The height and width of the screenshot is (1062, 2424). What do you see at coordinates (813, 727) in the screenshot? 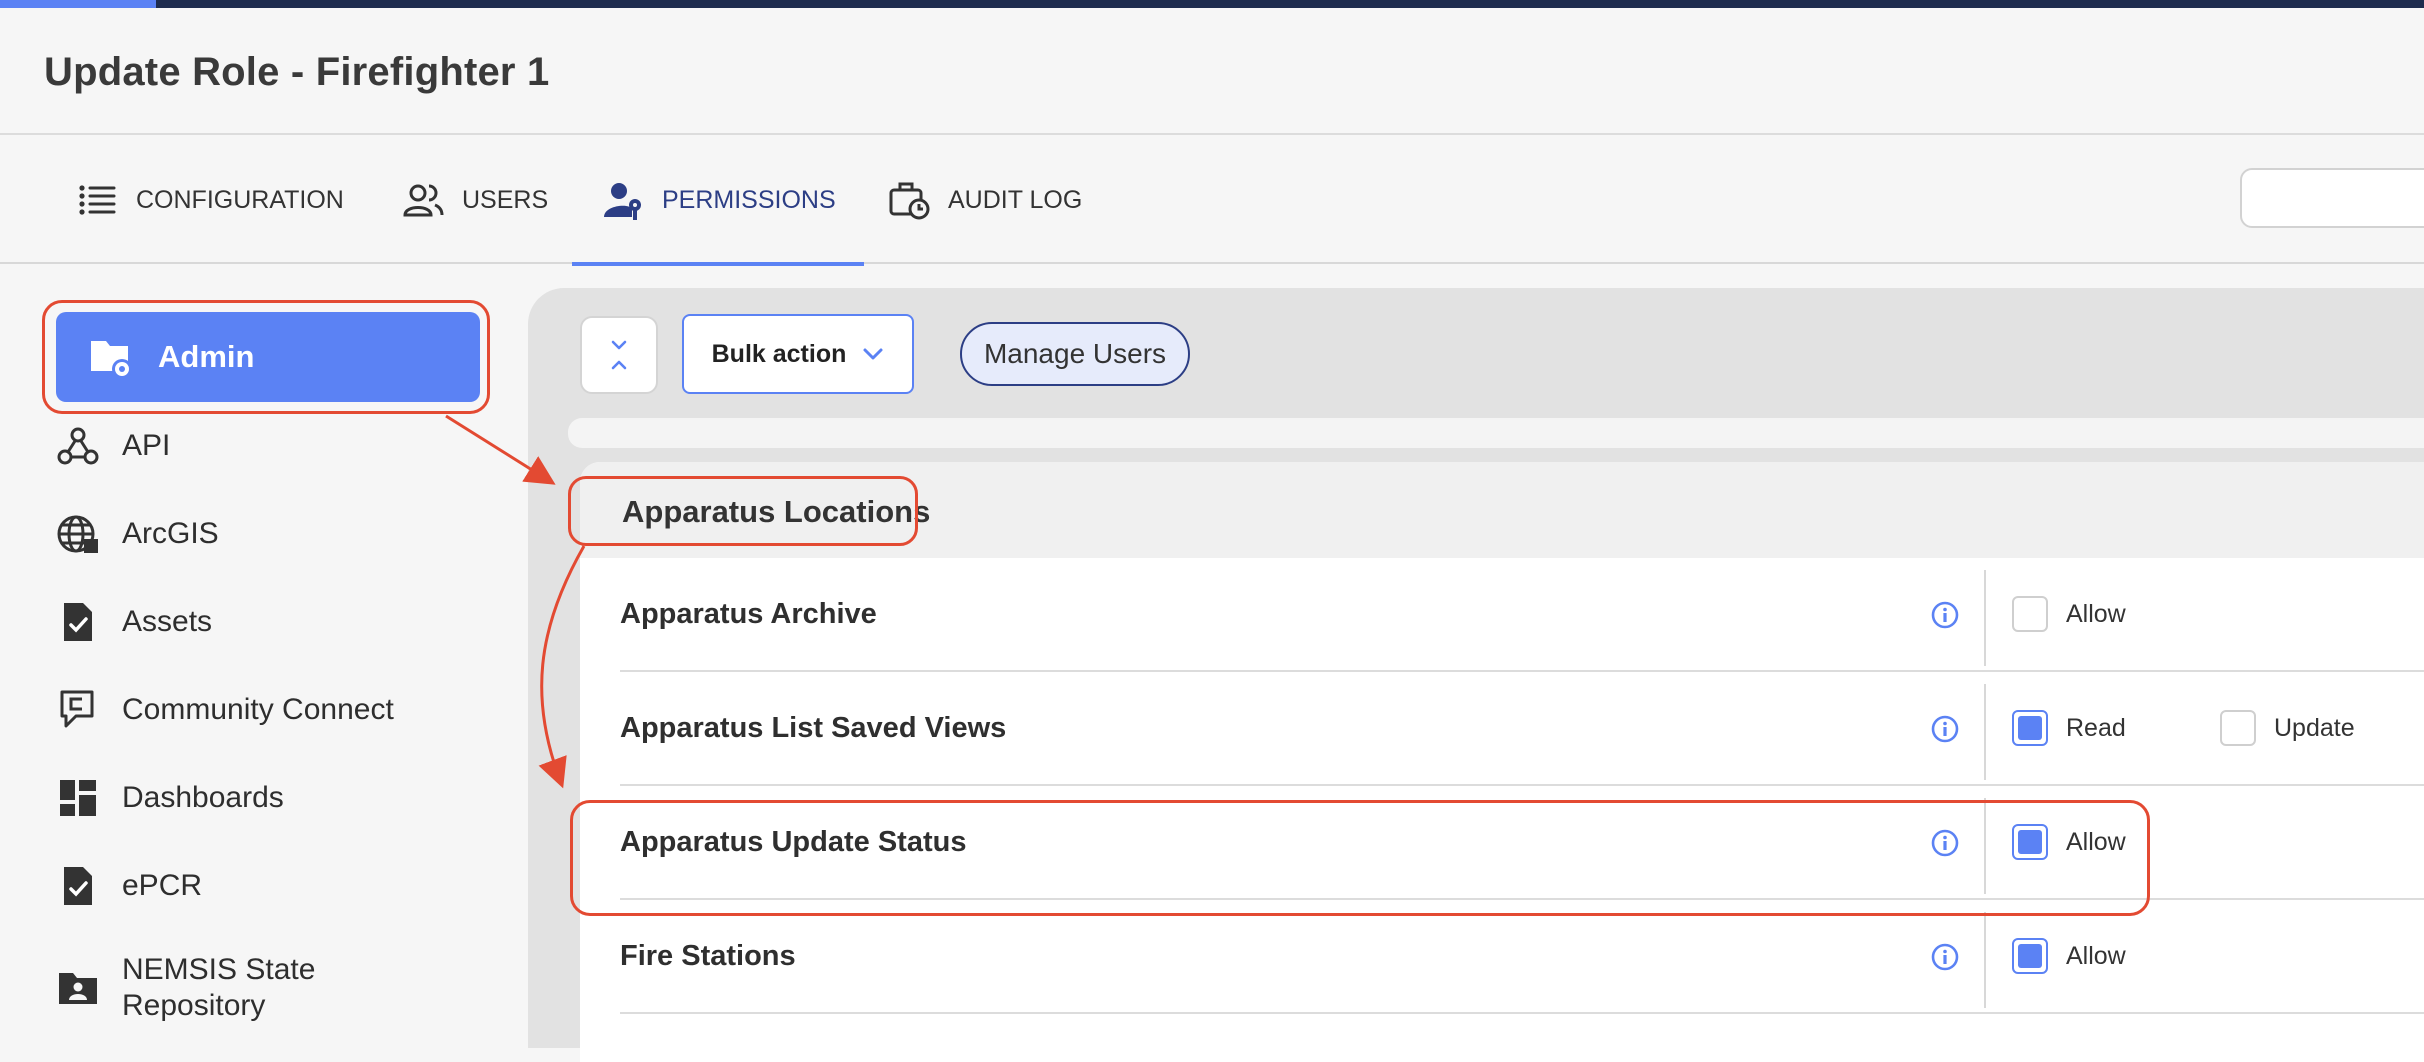
I see `permission-name: Apparatus List Saved Views` at bounding box center [813, 727].